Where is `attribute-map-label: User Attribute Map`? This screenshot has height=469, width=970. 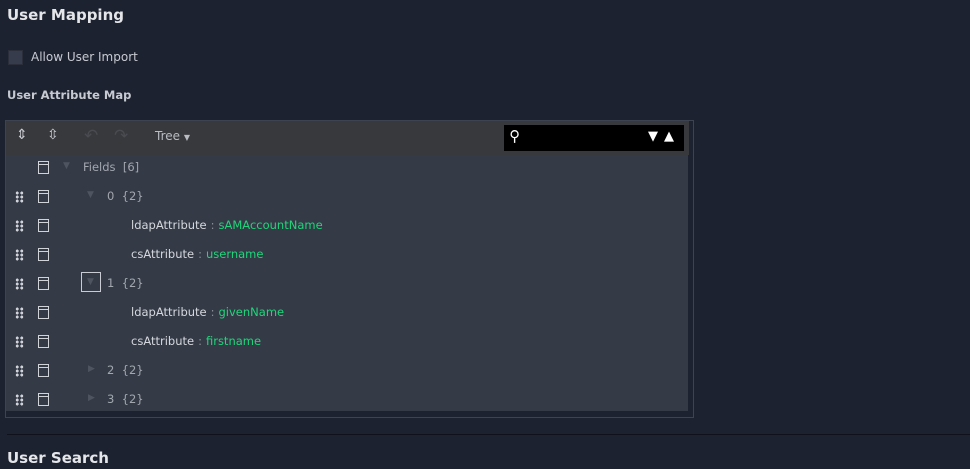 attribute-map-label: User Attribute Map is located at coordinates (69, 95).